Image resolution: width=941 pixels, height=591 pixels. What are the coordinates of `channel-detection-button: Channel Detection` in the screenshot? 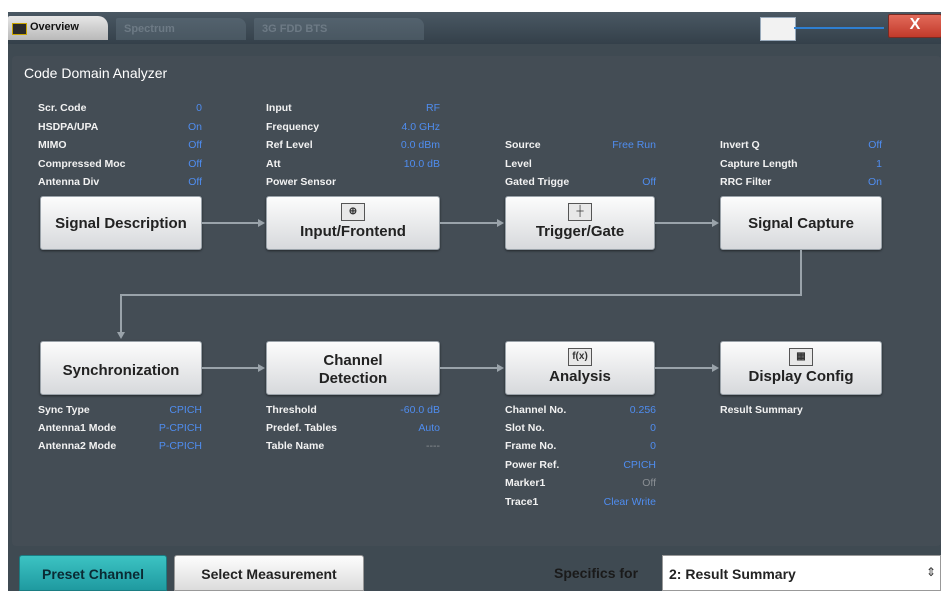 It's located at (353, 368).